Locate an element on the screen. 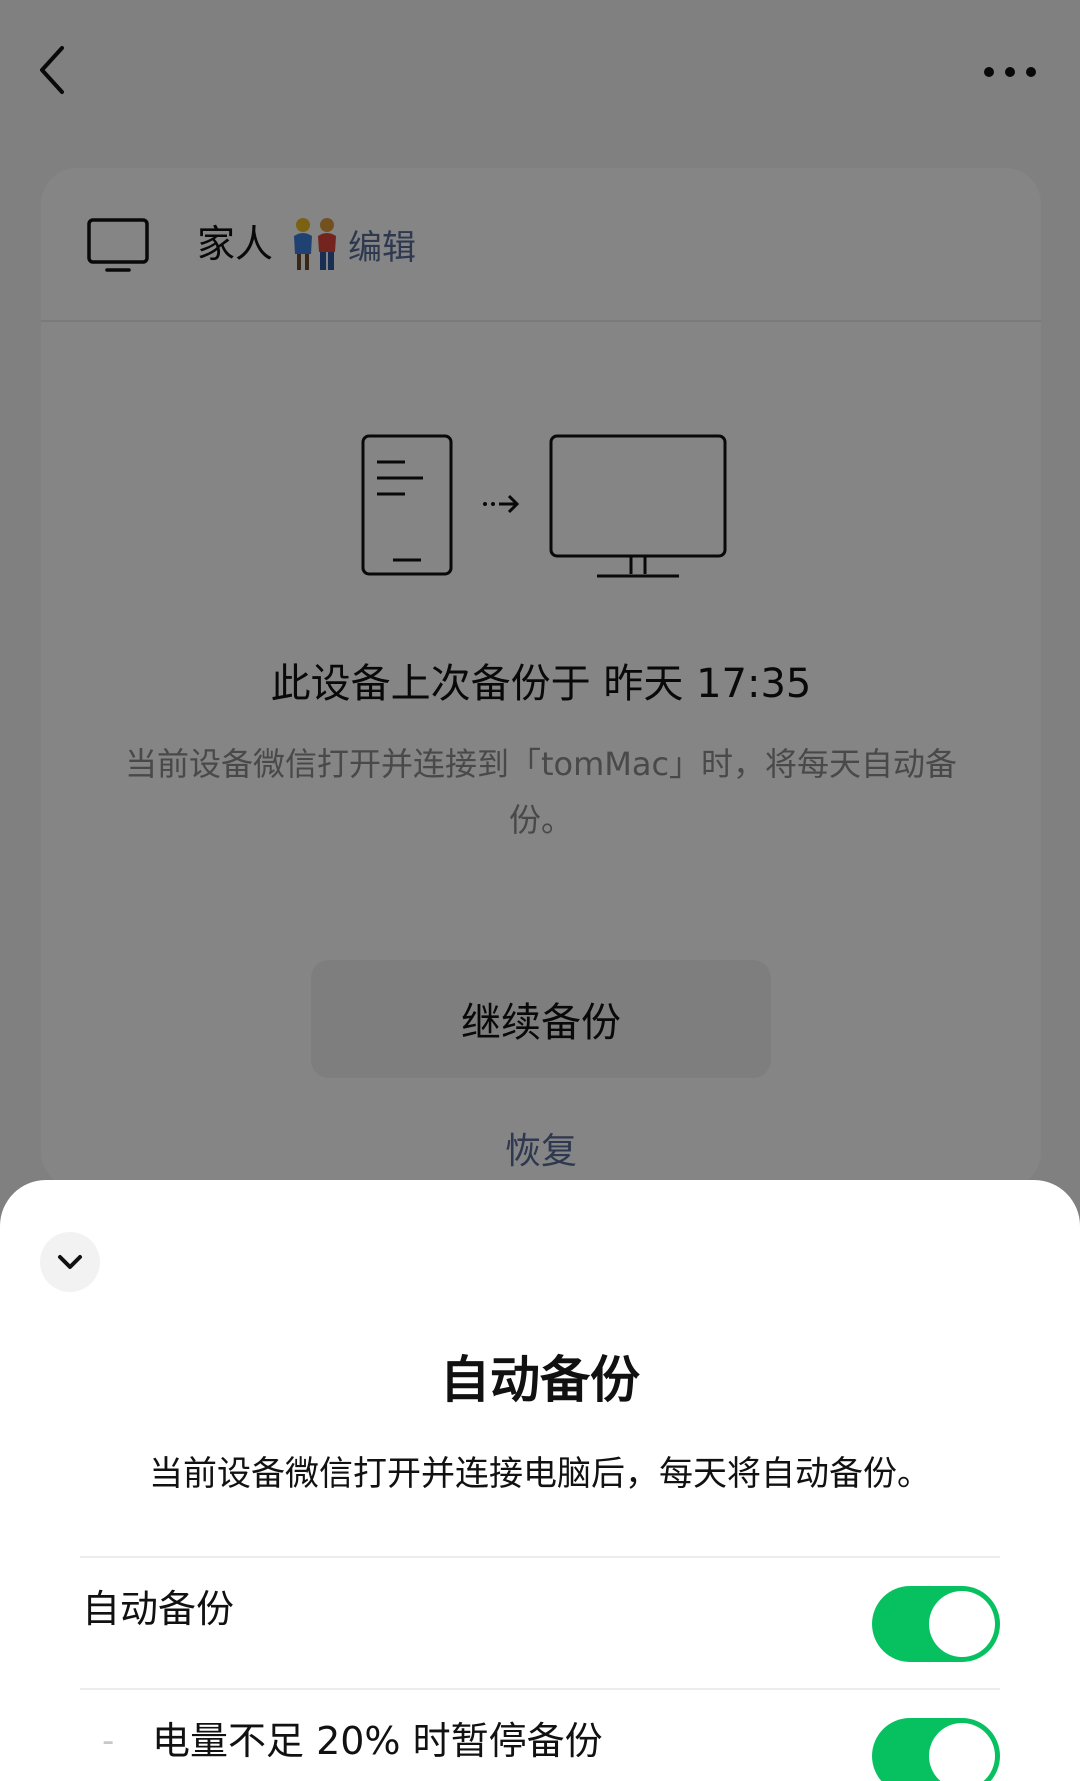  auto-backup-label: 自动备份 is located at coordinates (158, 1609).